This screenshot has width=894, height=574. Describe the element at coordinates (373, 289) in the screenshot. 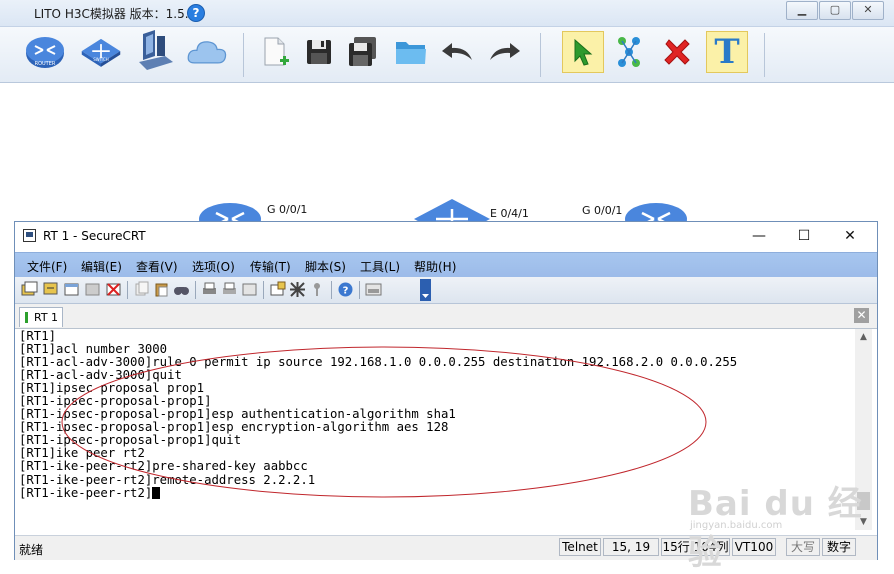

I see `keymap-icon` at that location.